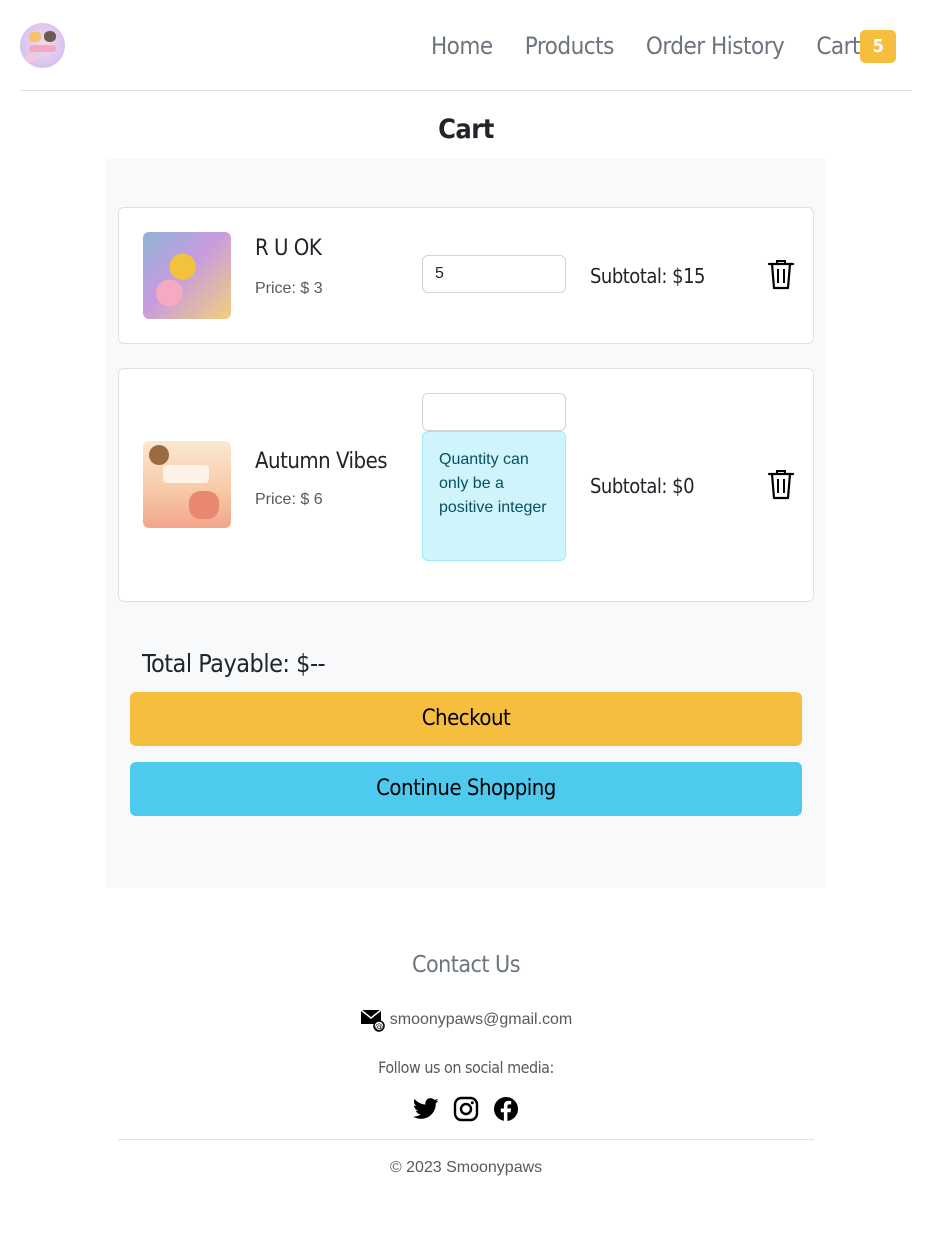  What do you see at coordinates (506, 1111) in the screenshot?
I see `facebook-icon` at bounding box center [506, 1111].